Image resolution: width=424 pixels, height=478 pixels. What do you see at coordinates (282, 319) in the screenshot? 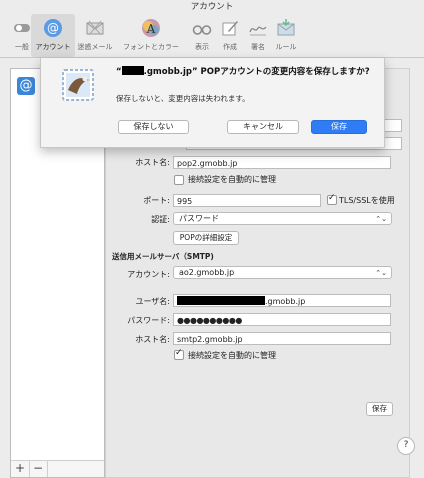
I see `smtp-password-field: ●●●●●●●●●●` at bounding box center [282, 319].